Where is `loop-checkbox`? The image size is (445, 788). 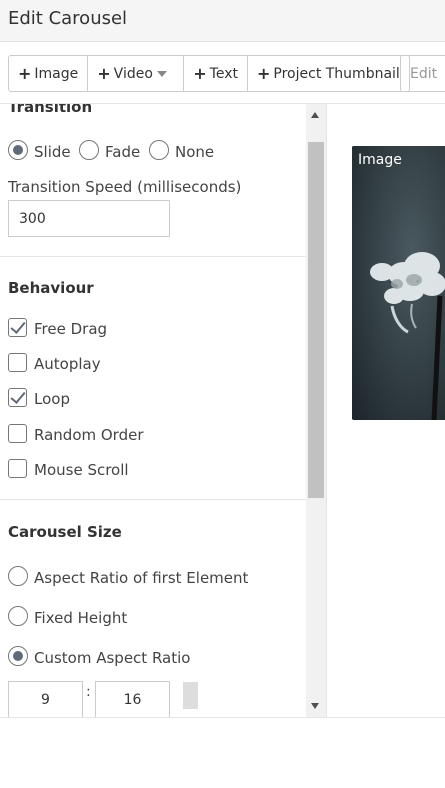 loop-checkbox is located at coordinates (17, 397).